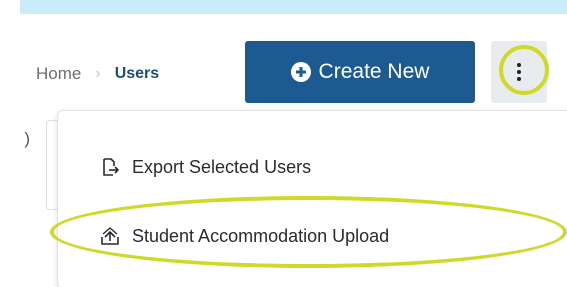  I want to click on menu-item-label: Student Accommodation Upload, so click(261, 235).